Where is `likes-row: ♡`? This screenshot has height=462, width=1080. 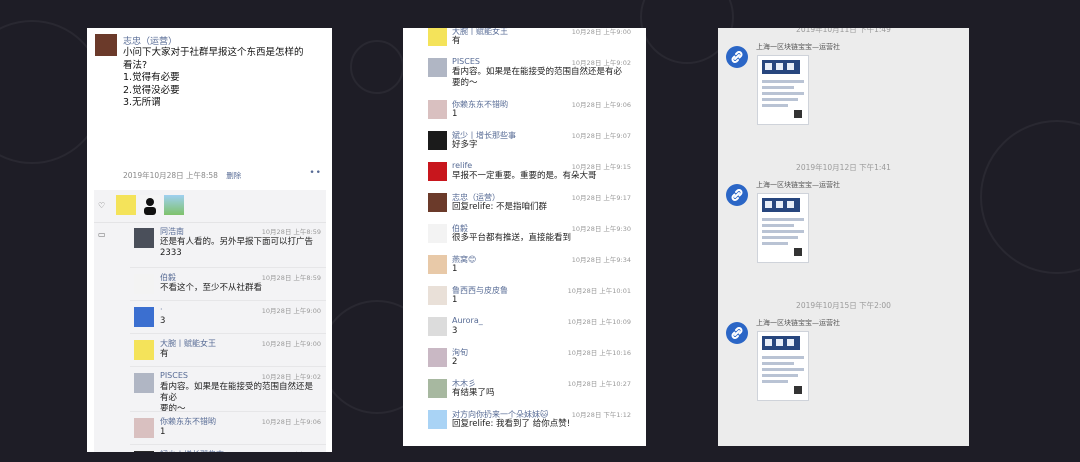 likes-row: ♡ is located at coordinates (210, 206).